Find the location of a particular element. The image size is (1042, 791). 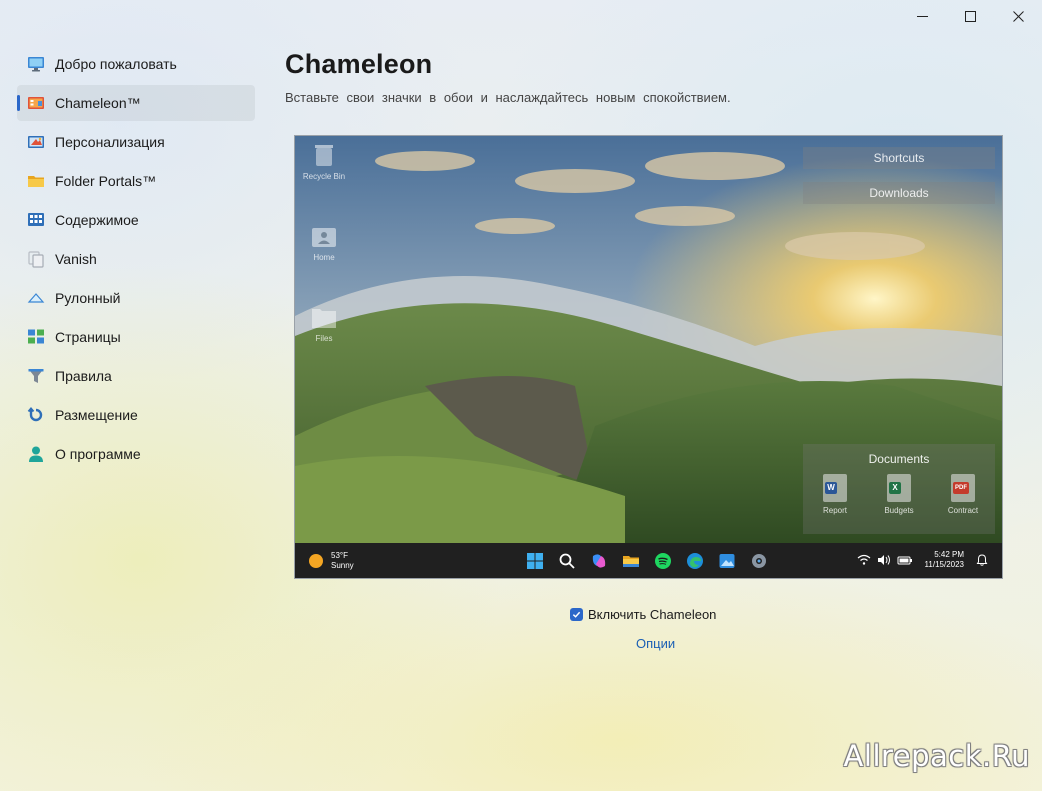

watermark: Allrepack.Ru is located at coordinates (936, 756).